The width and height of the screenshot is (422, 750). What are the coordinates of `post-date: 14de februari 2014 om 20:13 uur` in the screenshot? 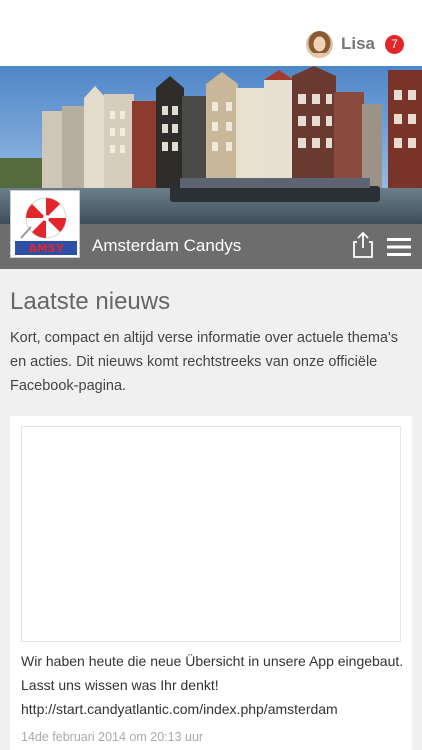 It's located at (112, 737).